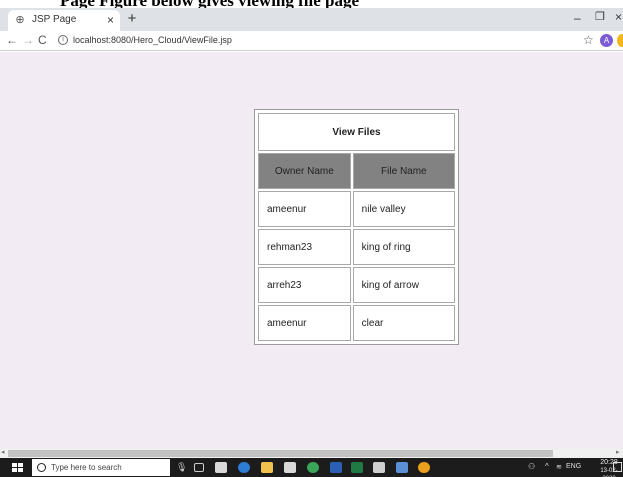  Describe the element at coordinates (547, 466) in the screenshot. I see `tray-expand-icon: ^` at that location.